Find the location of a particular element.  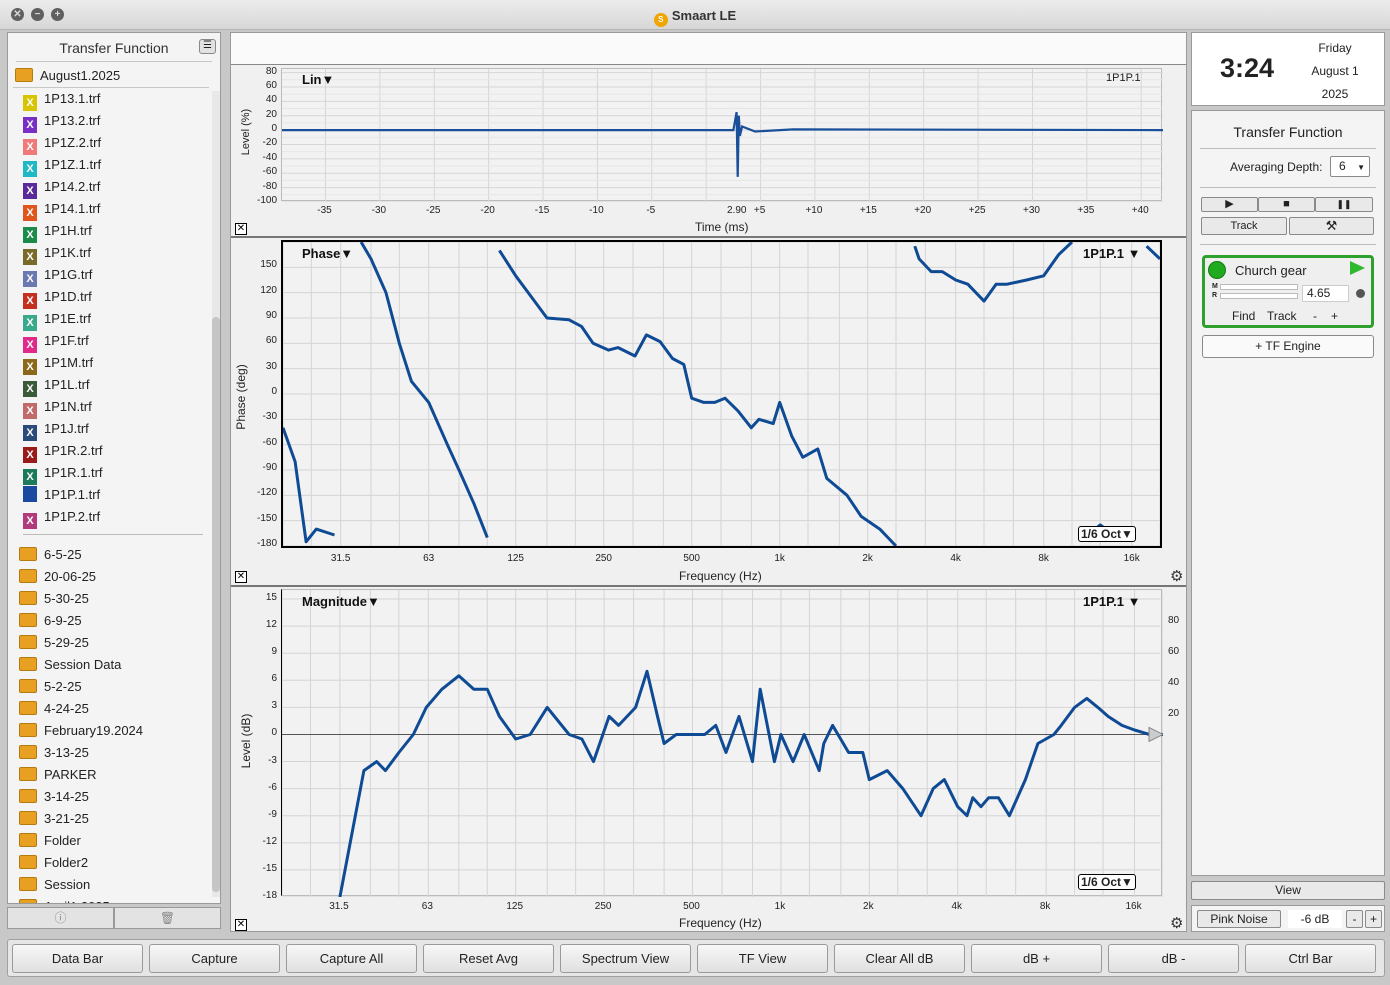

tree-root-folder: August1.2025 is located at coordinates (67, 76).